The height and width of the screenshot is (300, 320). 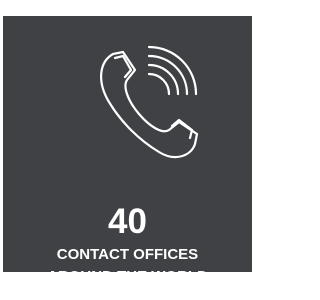 What do you see at coordinates (127, 276) in the screenshot?
I see `caption-line-2: AROUND THE WORLD` at bounding box center [127, 276].